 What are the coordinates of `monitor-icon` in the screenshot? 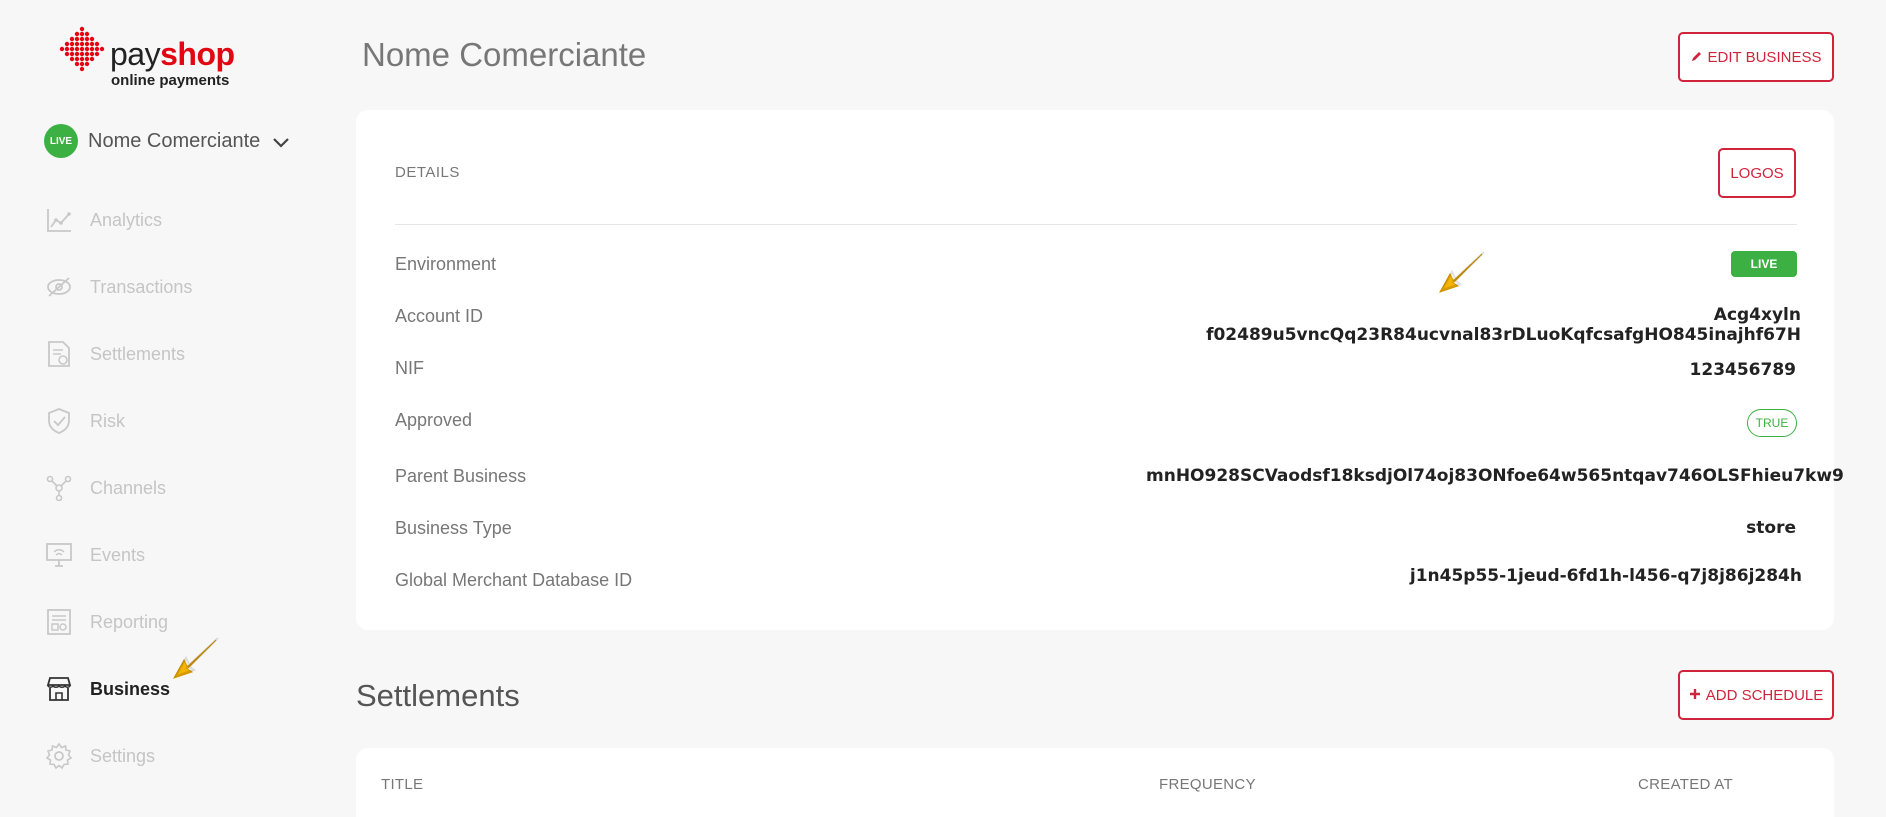 It's located at (59, 555).